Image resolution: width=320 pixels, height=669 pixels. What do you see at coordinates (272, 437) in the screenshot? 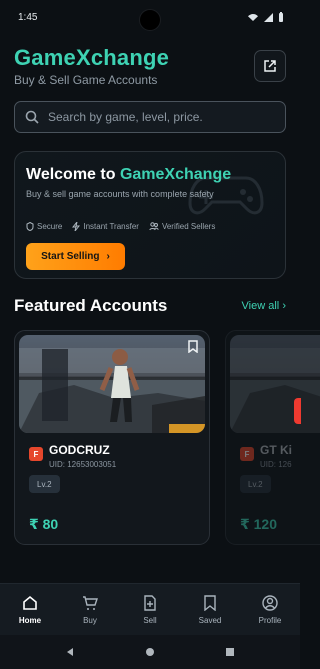
I see `account-card: F GT Ki UID: 126 Lv.2 ₹ 120` at bounding box center [272, 437].